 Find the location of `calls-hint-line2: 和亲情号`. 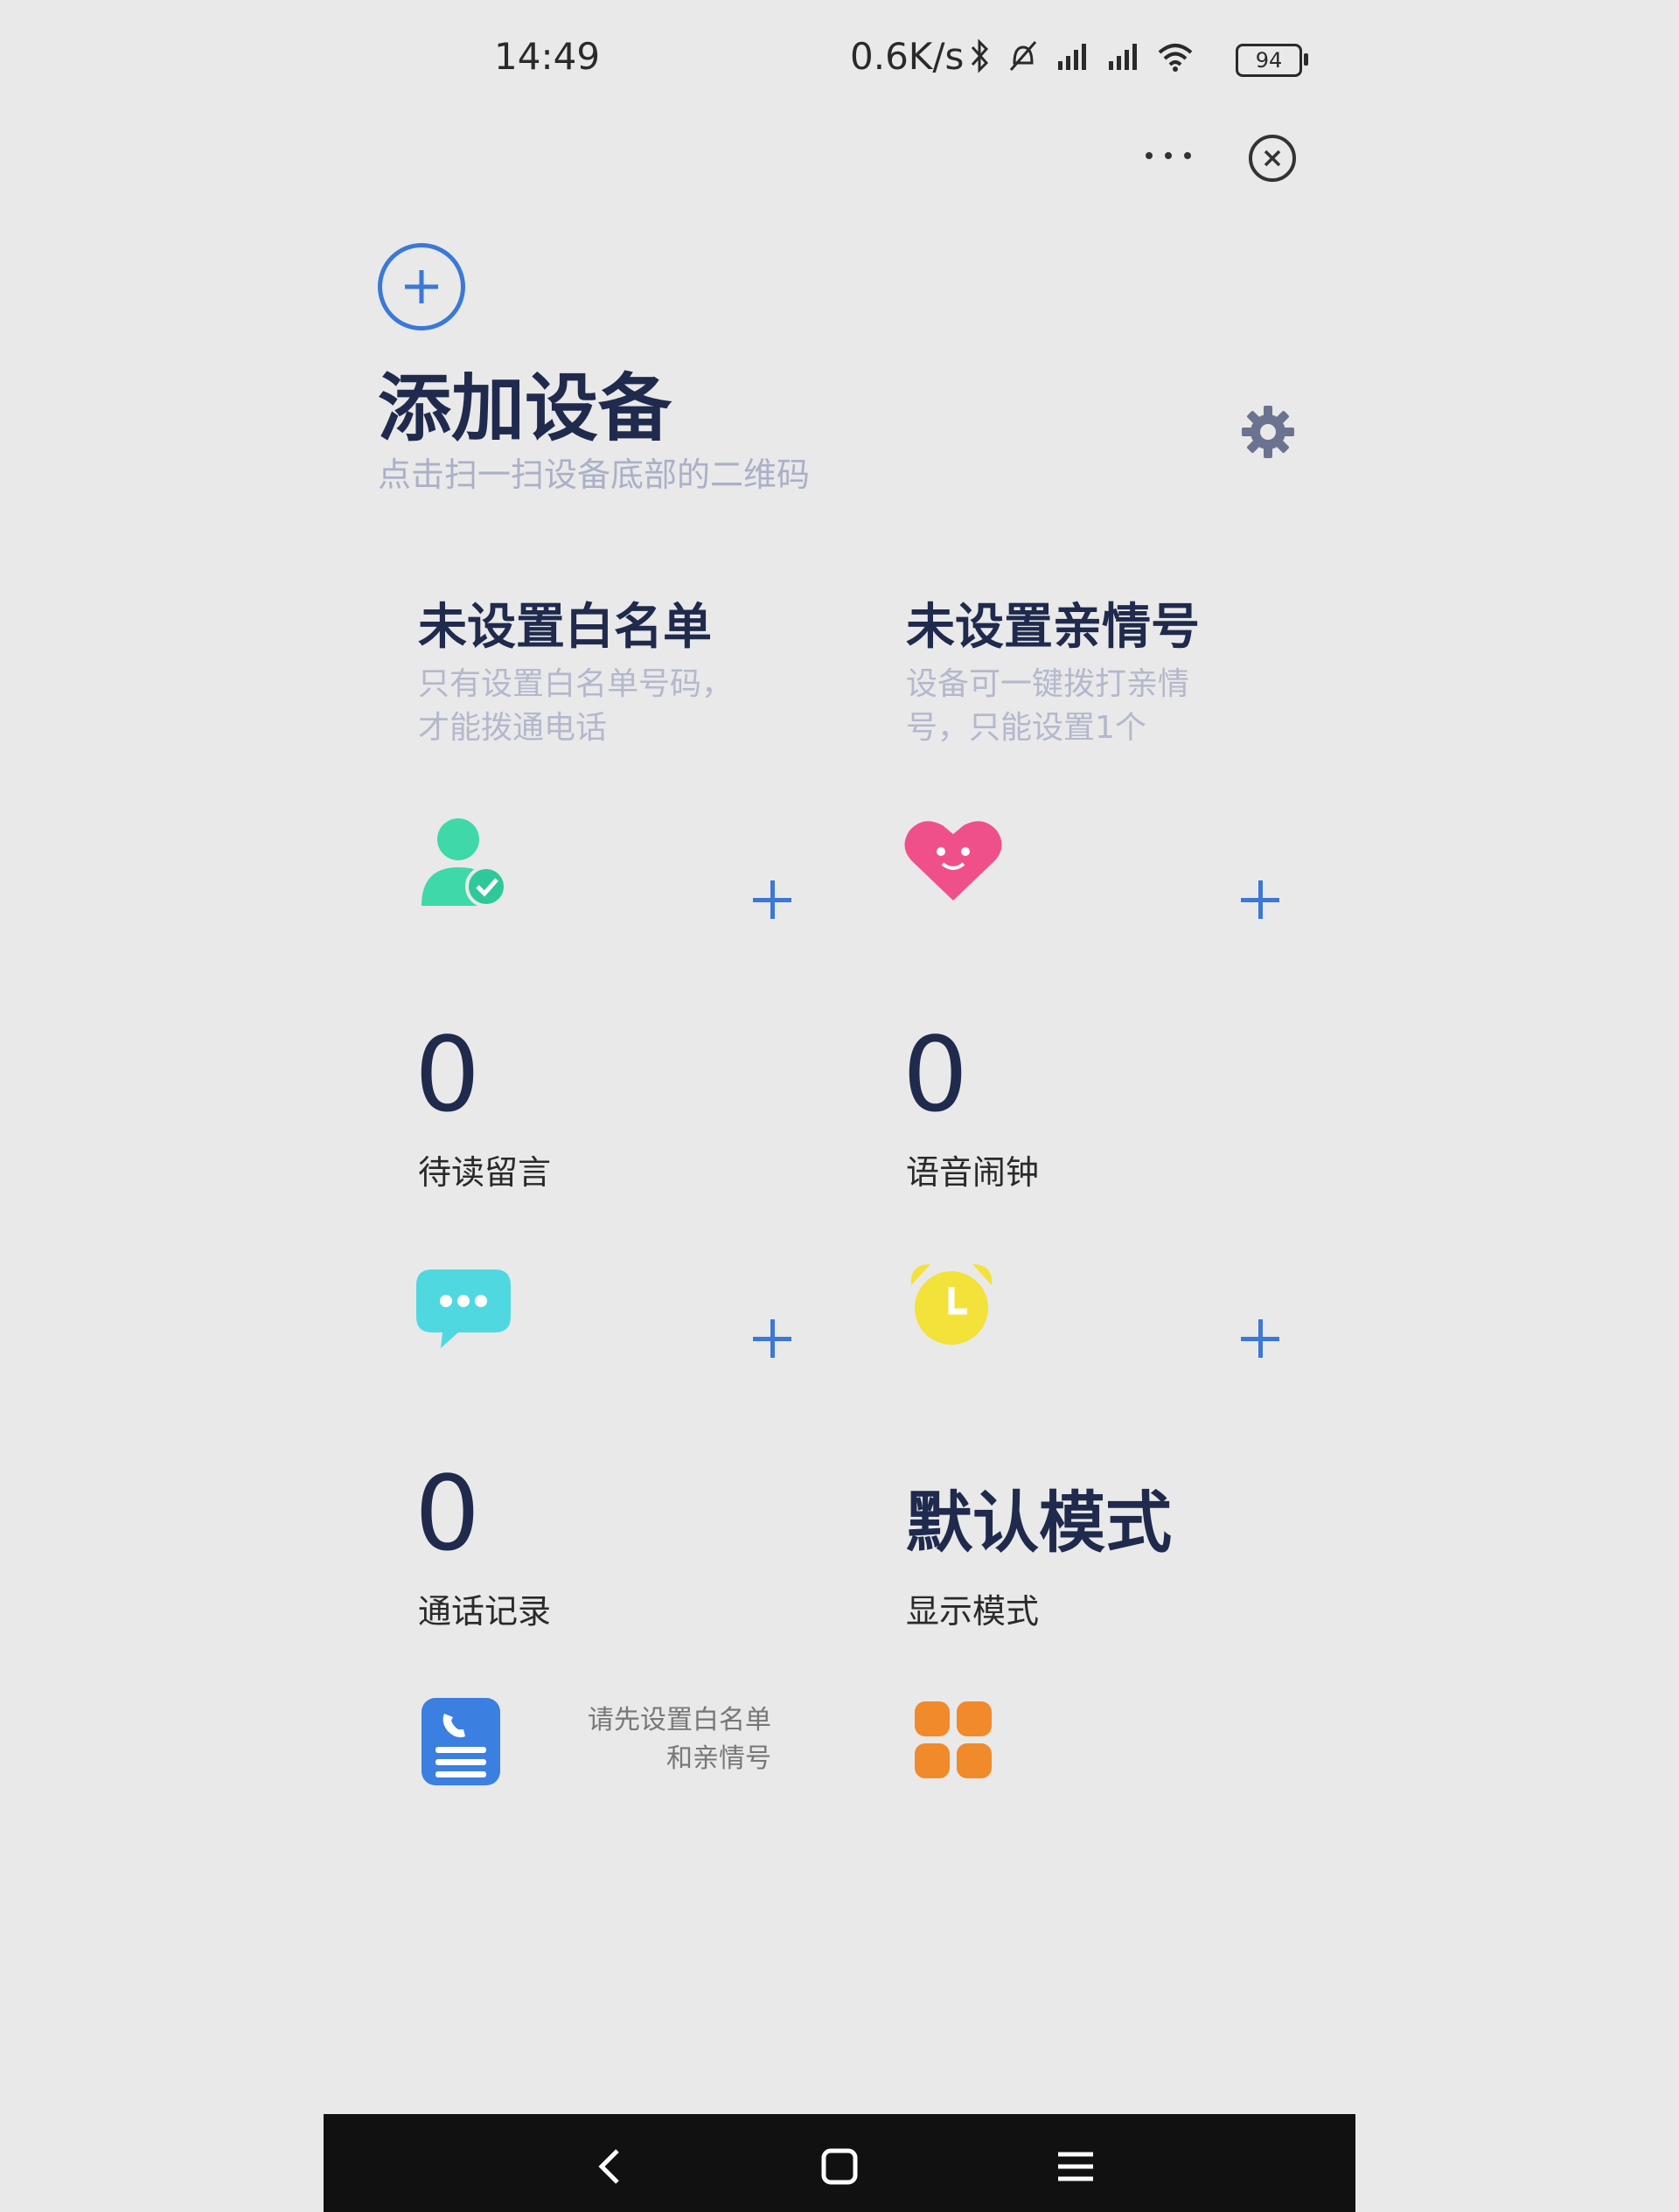

calls-hint-line2: 和亲情号 is located at coordinates (719, 1758).